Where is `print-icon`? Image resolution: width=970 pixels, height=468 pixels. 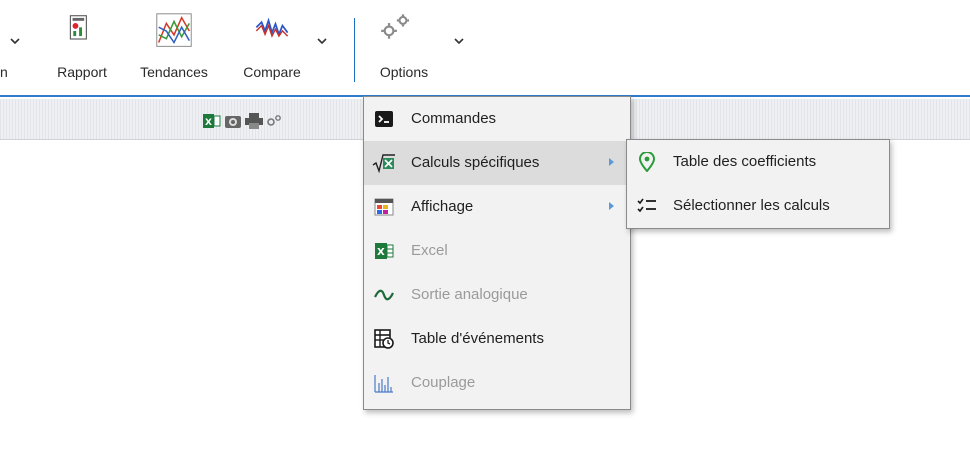
print-icon is located at coordinates (254, 121).